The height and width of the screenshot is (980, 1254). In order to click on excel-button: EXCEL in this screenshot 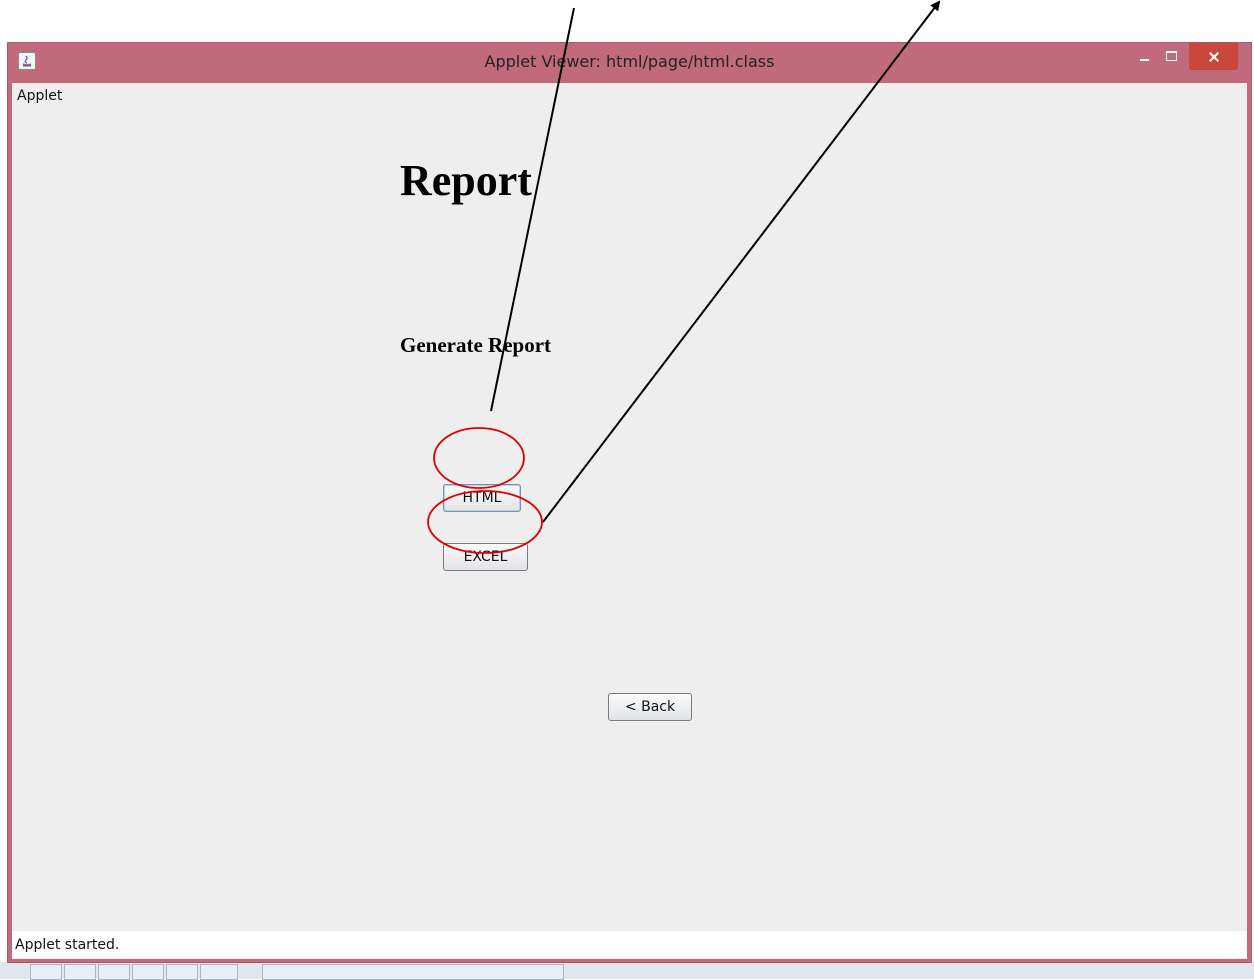, I will do `click(485, 557)`.